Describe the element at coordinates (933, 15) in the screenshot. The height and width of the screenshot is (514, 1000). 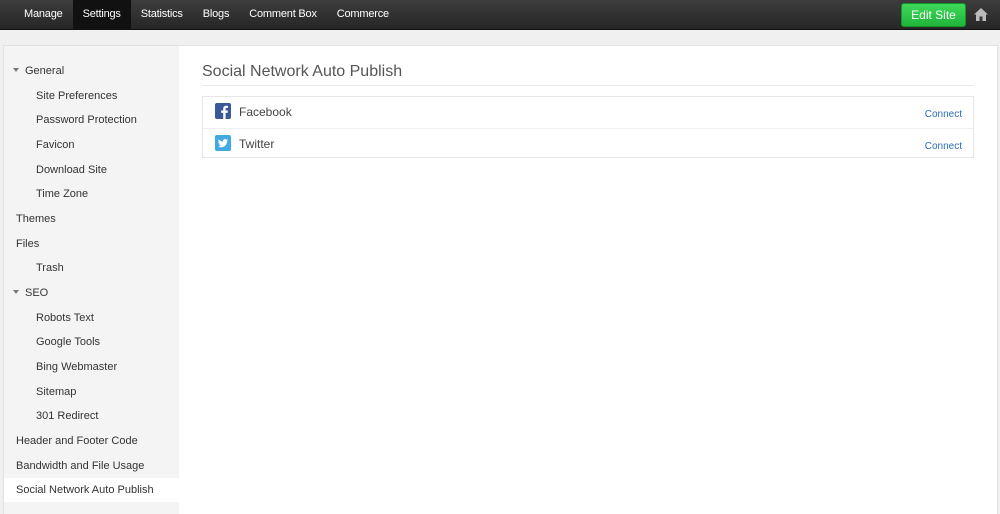
I see `edit-site-button: Edit Site` at that location.